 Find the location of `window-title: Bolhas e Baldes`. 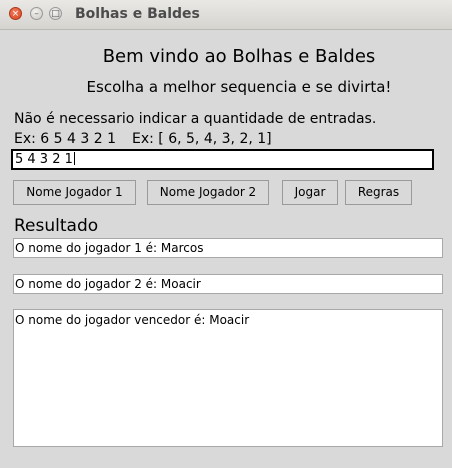

window-title: Bolhas e Baldes is located at coordinates (137, 14).